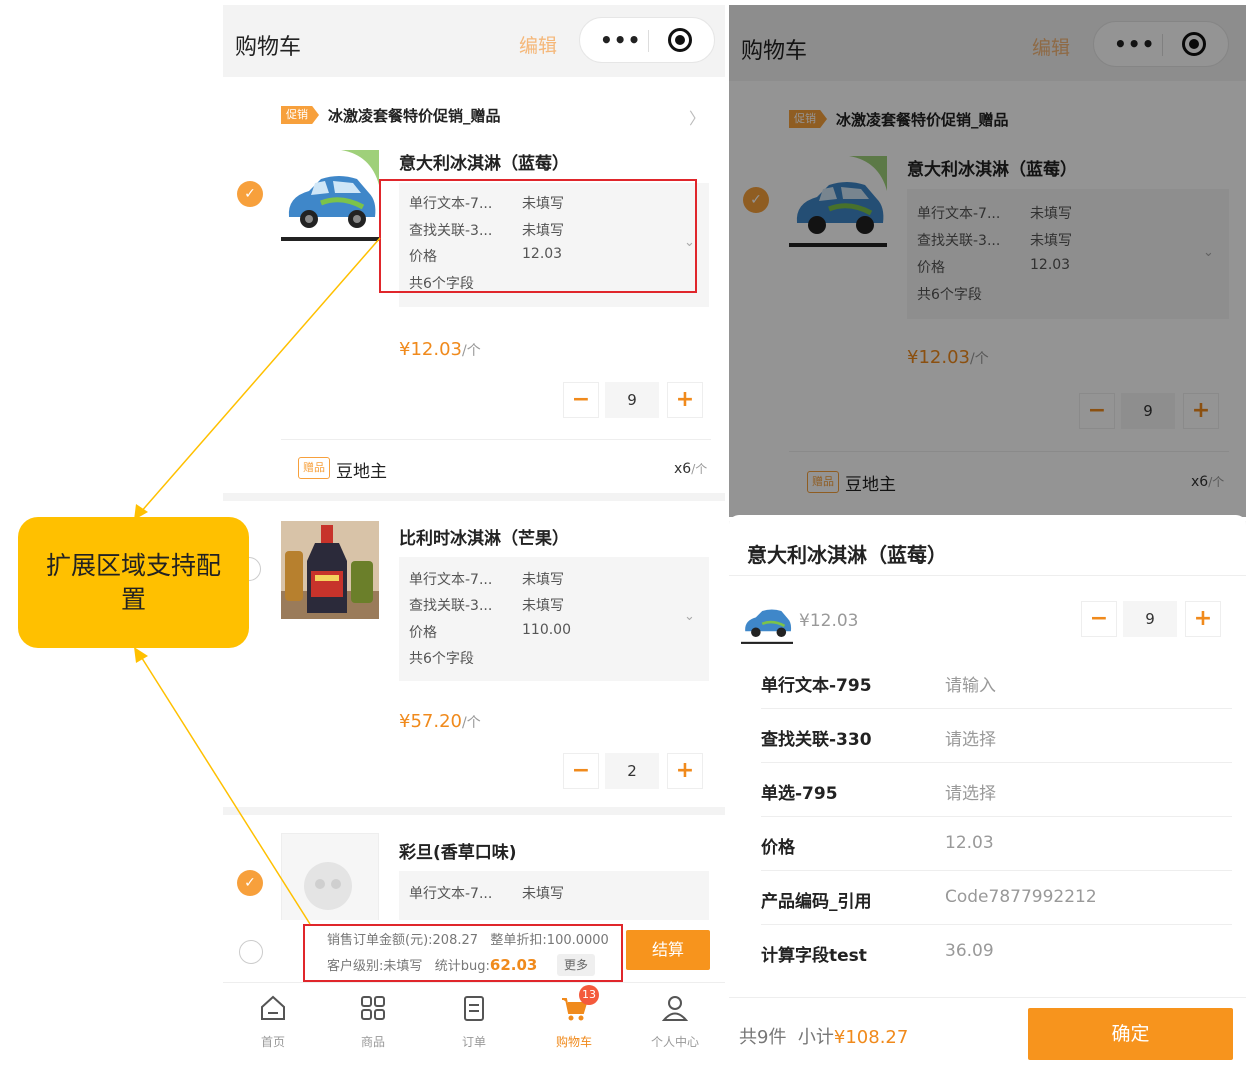 The image size is (1253, 1066). Describe the element at coordinates (970, 683) in the screenshot. I see `text-input: 请输入` at that location.